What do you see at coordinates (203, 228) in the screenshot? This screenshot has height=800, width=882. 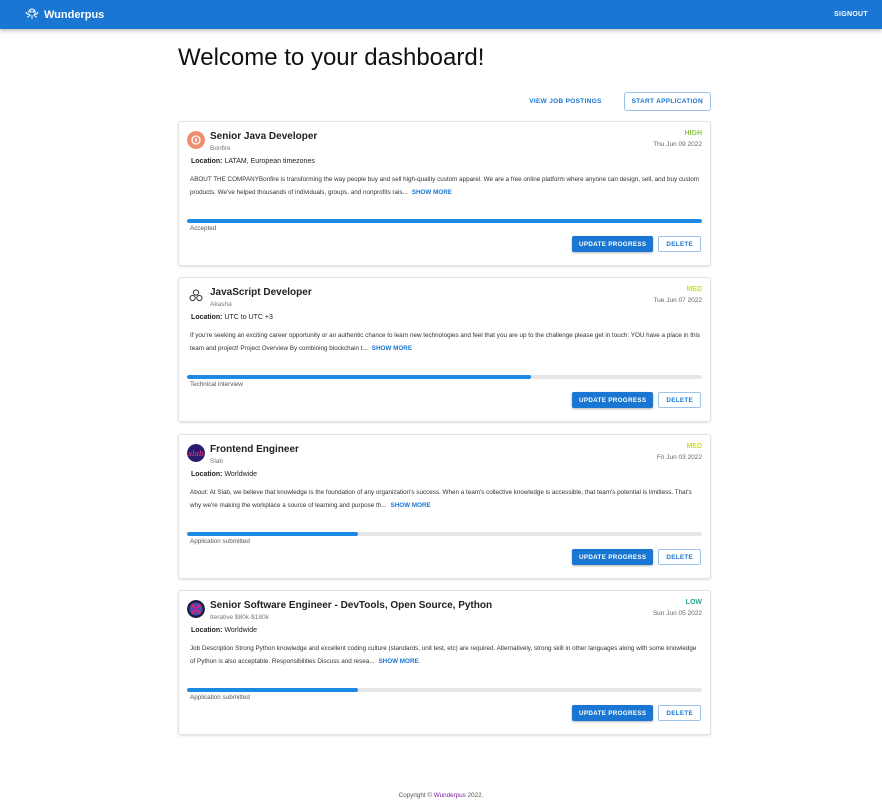 I see `status-label: Accepted` at bounding box center [203, 228].